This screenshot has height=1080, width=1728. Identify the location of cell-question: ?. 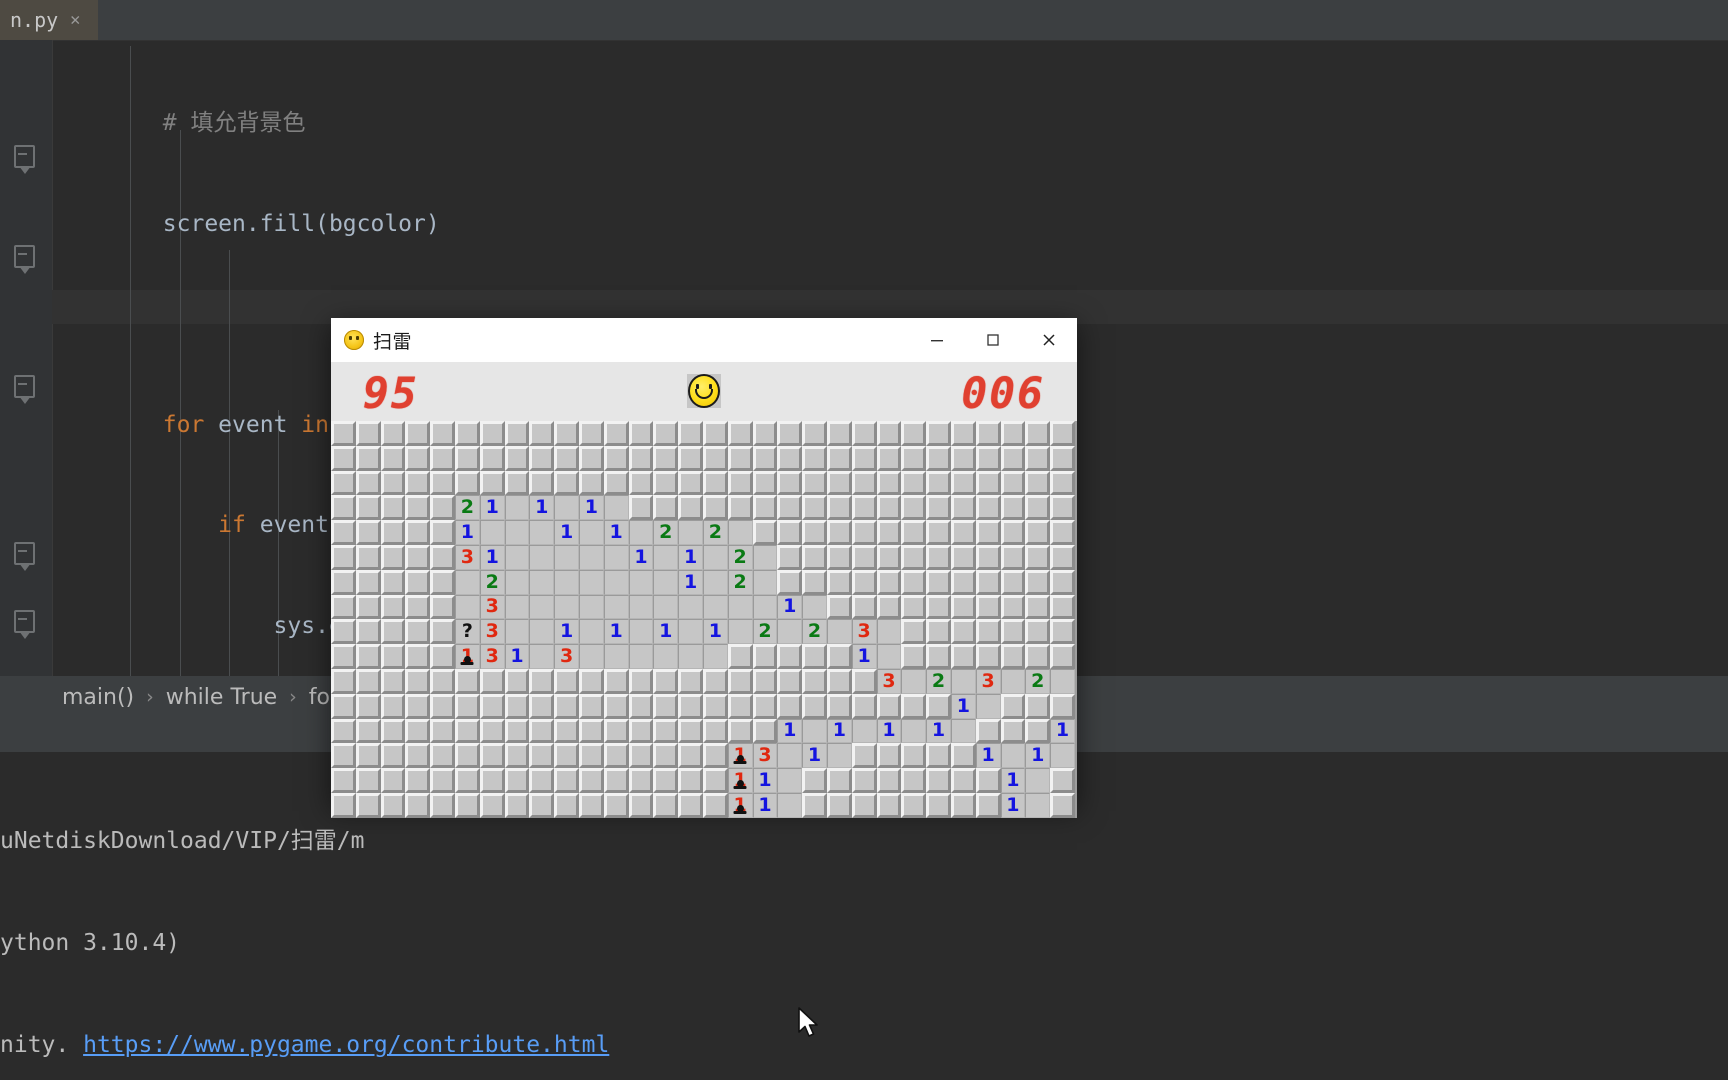
(467, 632).